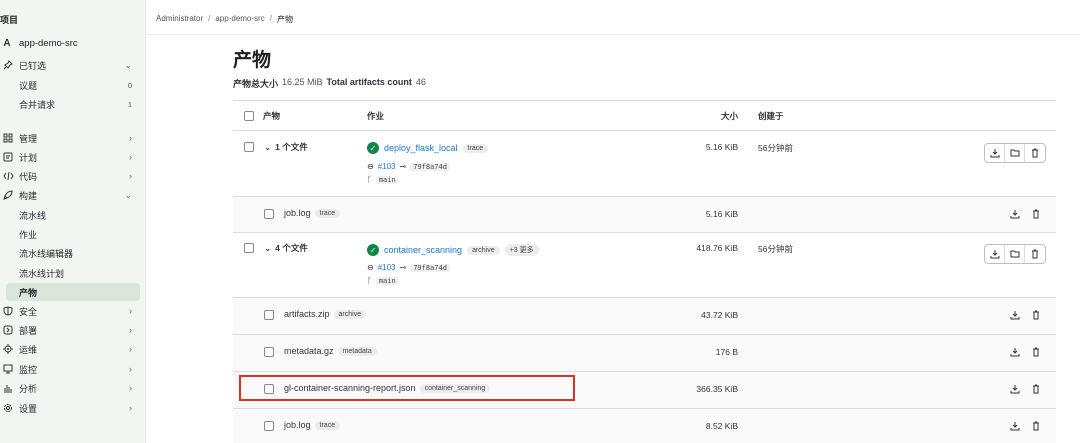  Describe the element at coordinates (28, 234) in the screenshot. I see `sidebar-item-label: 作业` at that location.